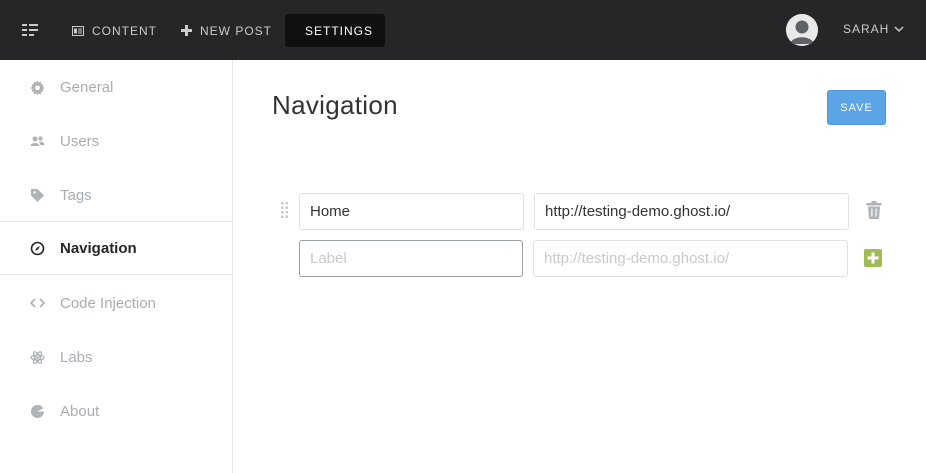  I want to click on sidebar-toggle-icon, so click(30, 30).